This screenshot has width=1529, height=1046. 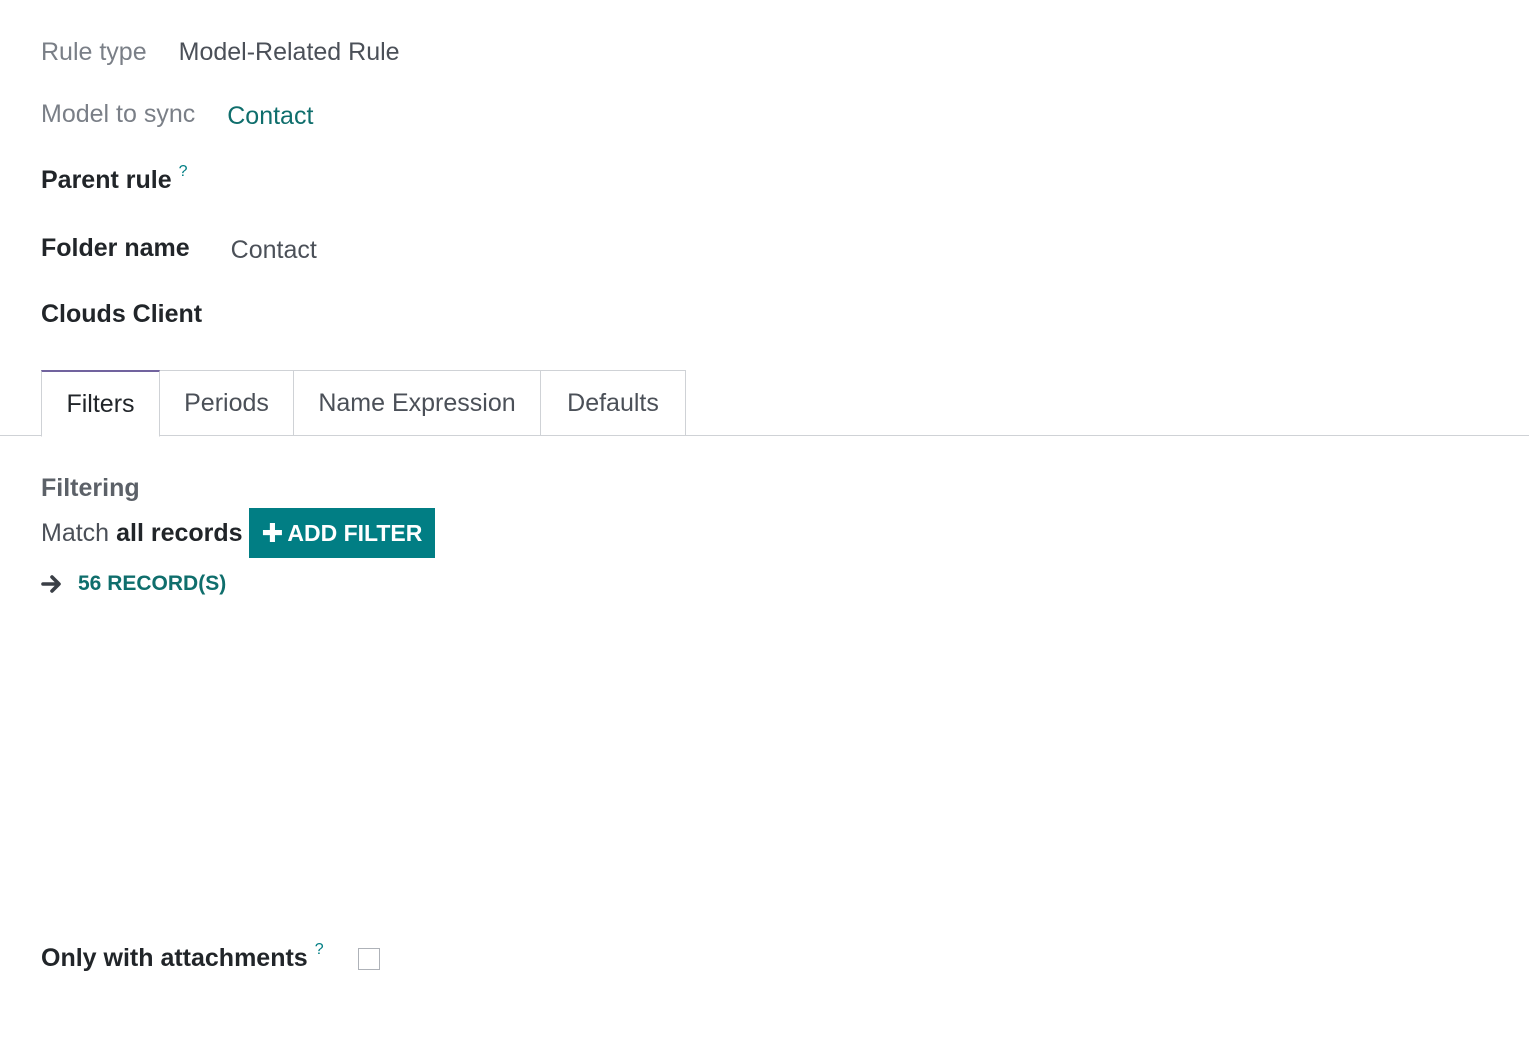 I want to click on folder-name-row: Folder name Contact, so click(x=179, y=249).